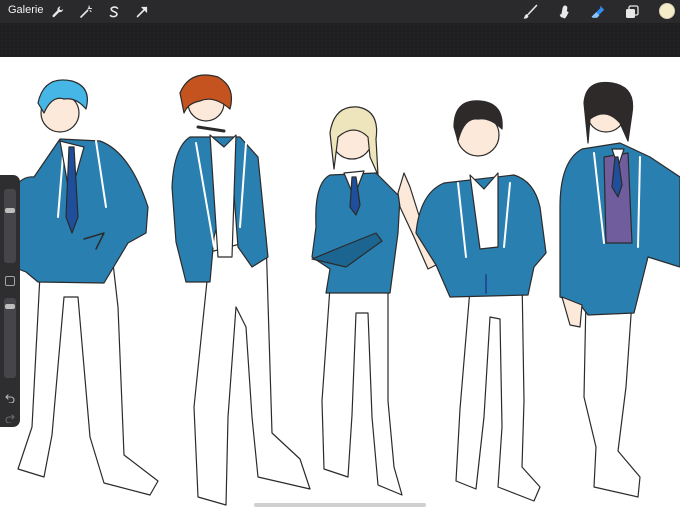 The image size is (680, 510). I want to click on undo-icon, so click(10, 398).